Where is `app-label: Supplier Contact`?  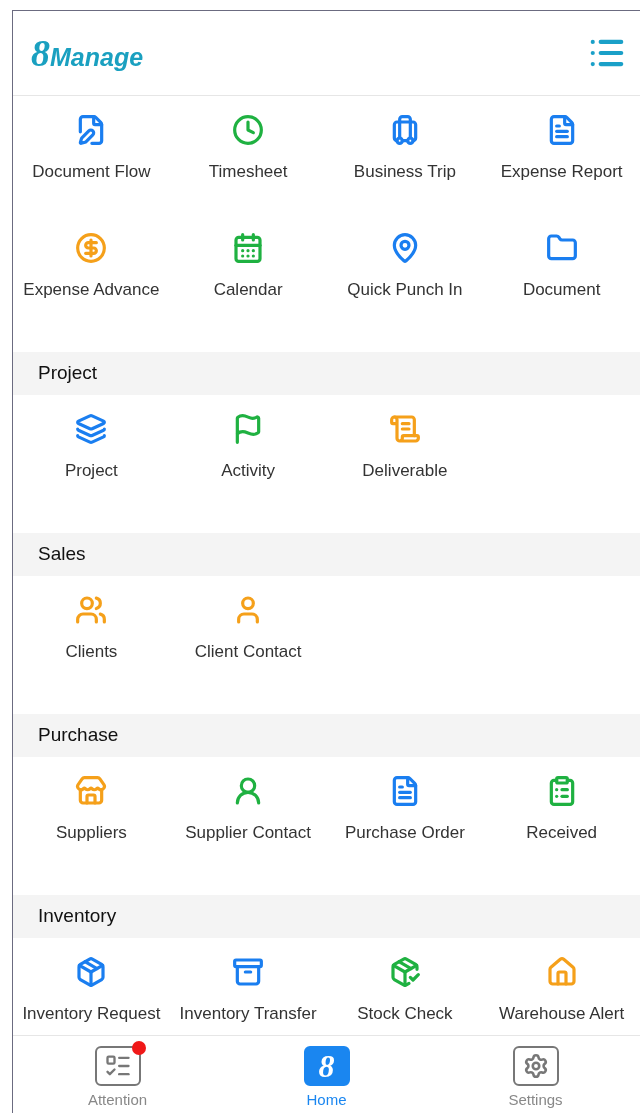 app-label: Supplier Contact is located at coordinates (248, 833).